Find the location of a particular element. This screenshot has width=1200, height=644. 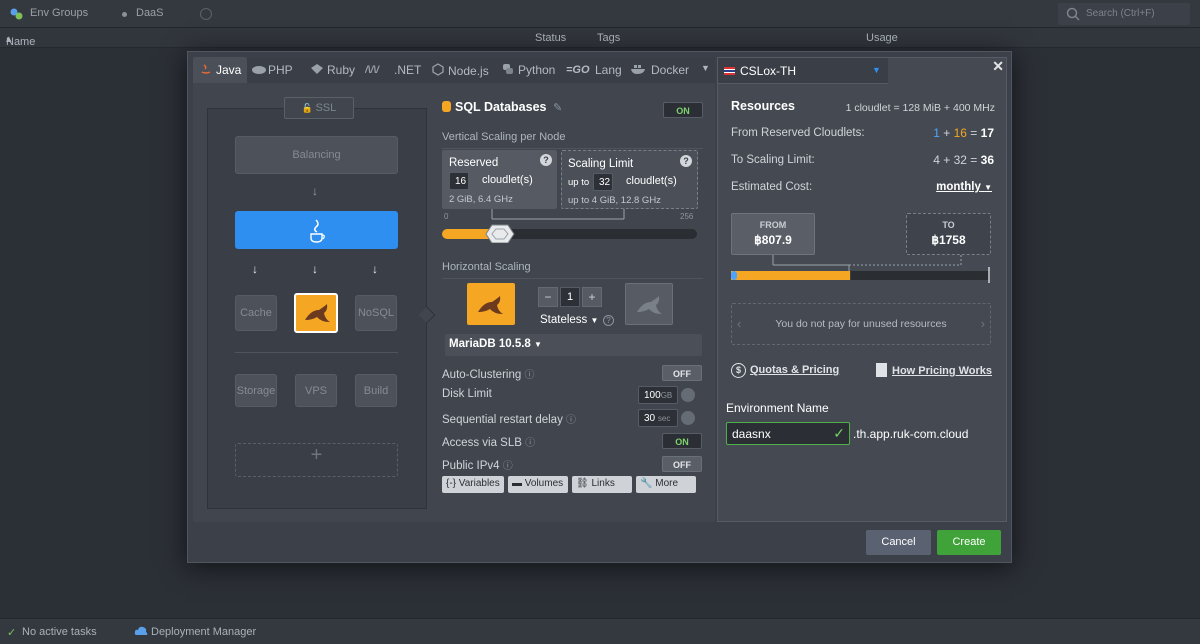

column-status: Status is located at coordinates (550, 38).